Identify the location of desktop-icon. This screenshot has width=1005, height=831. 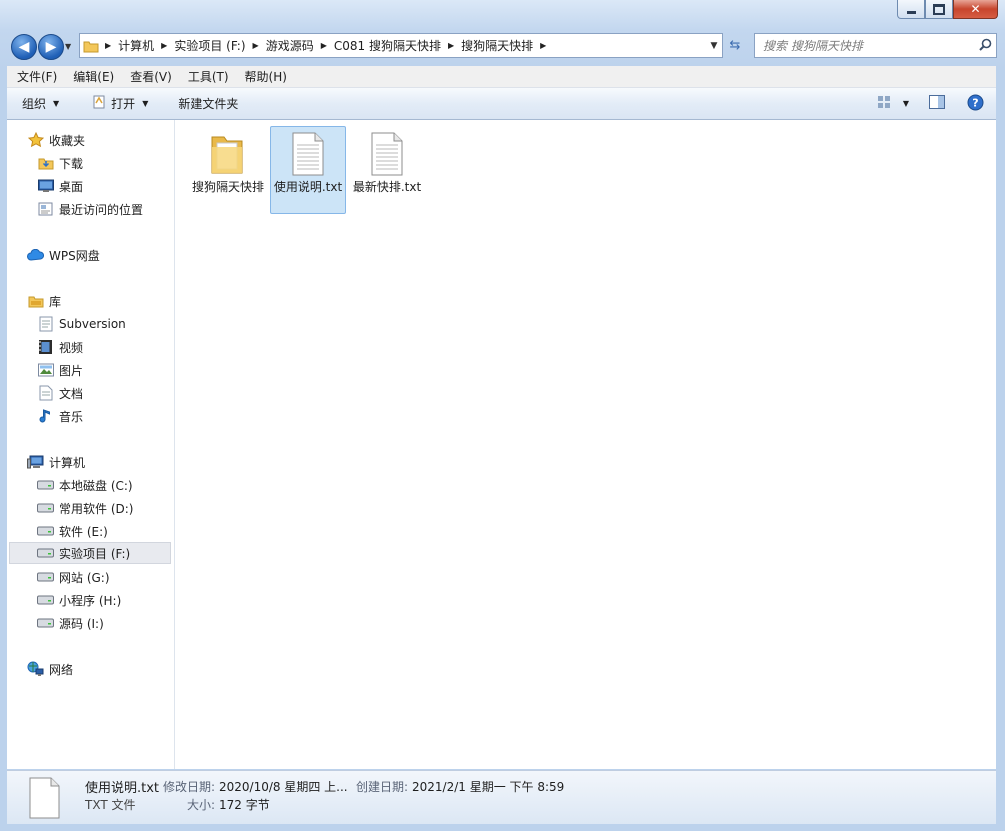
(45, 186).